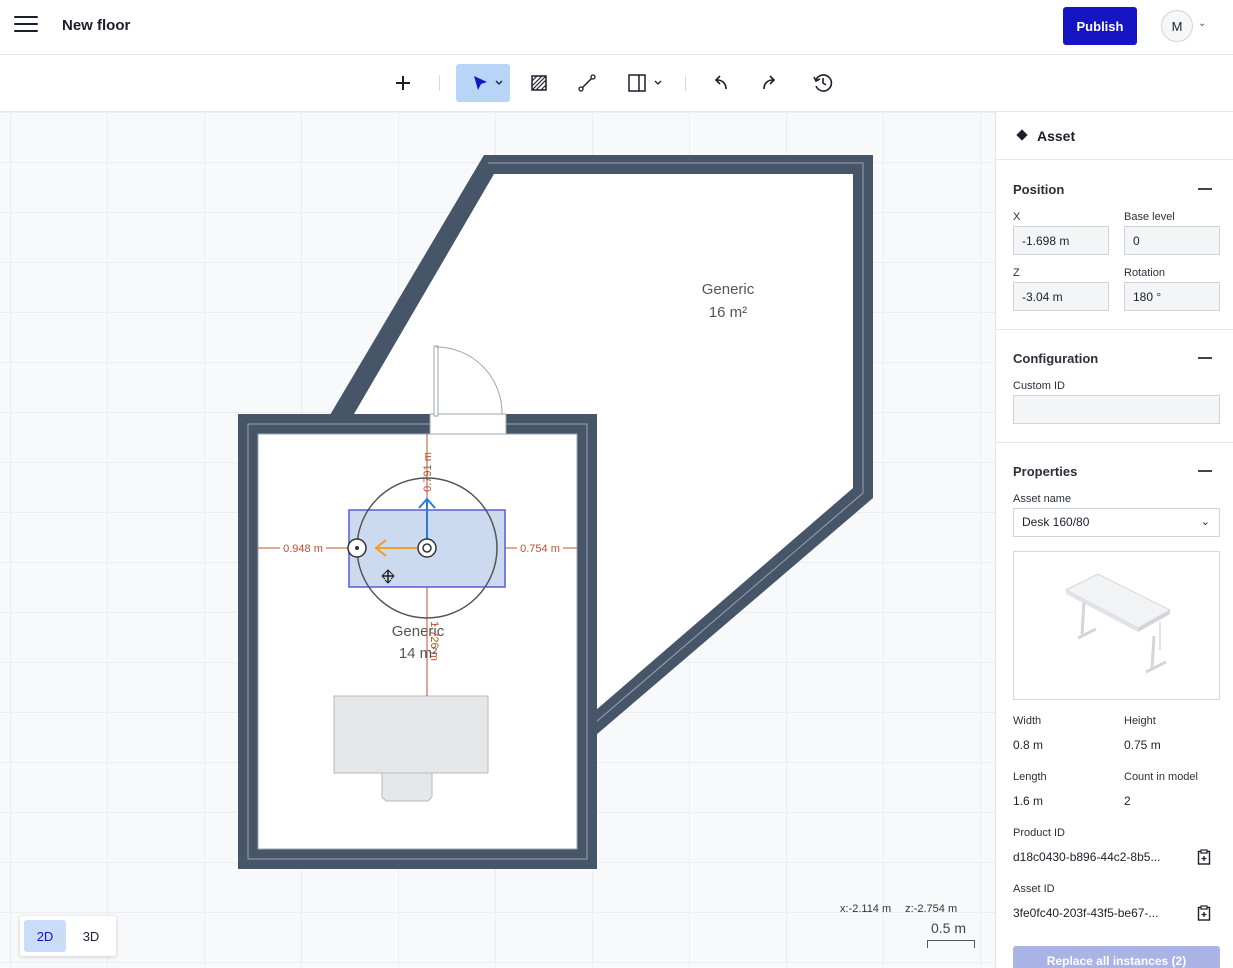 The width and height of the screenshot is (1233, 968). I want to click on count-in-model-label: Count in model, so click(1161, 777).